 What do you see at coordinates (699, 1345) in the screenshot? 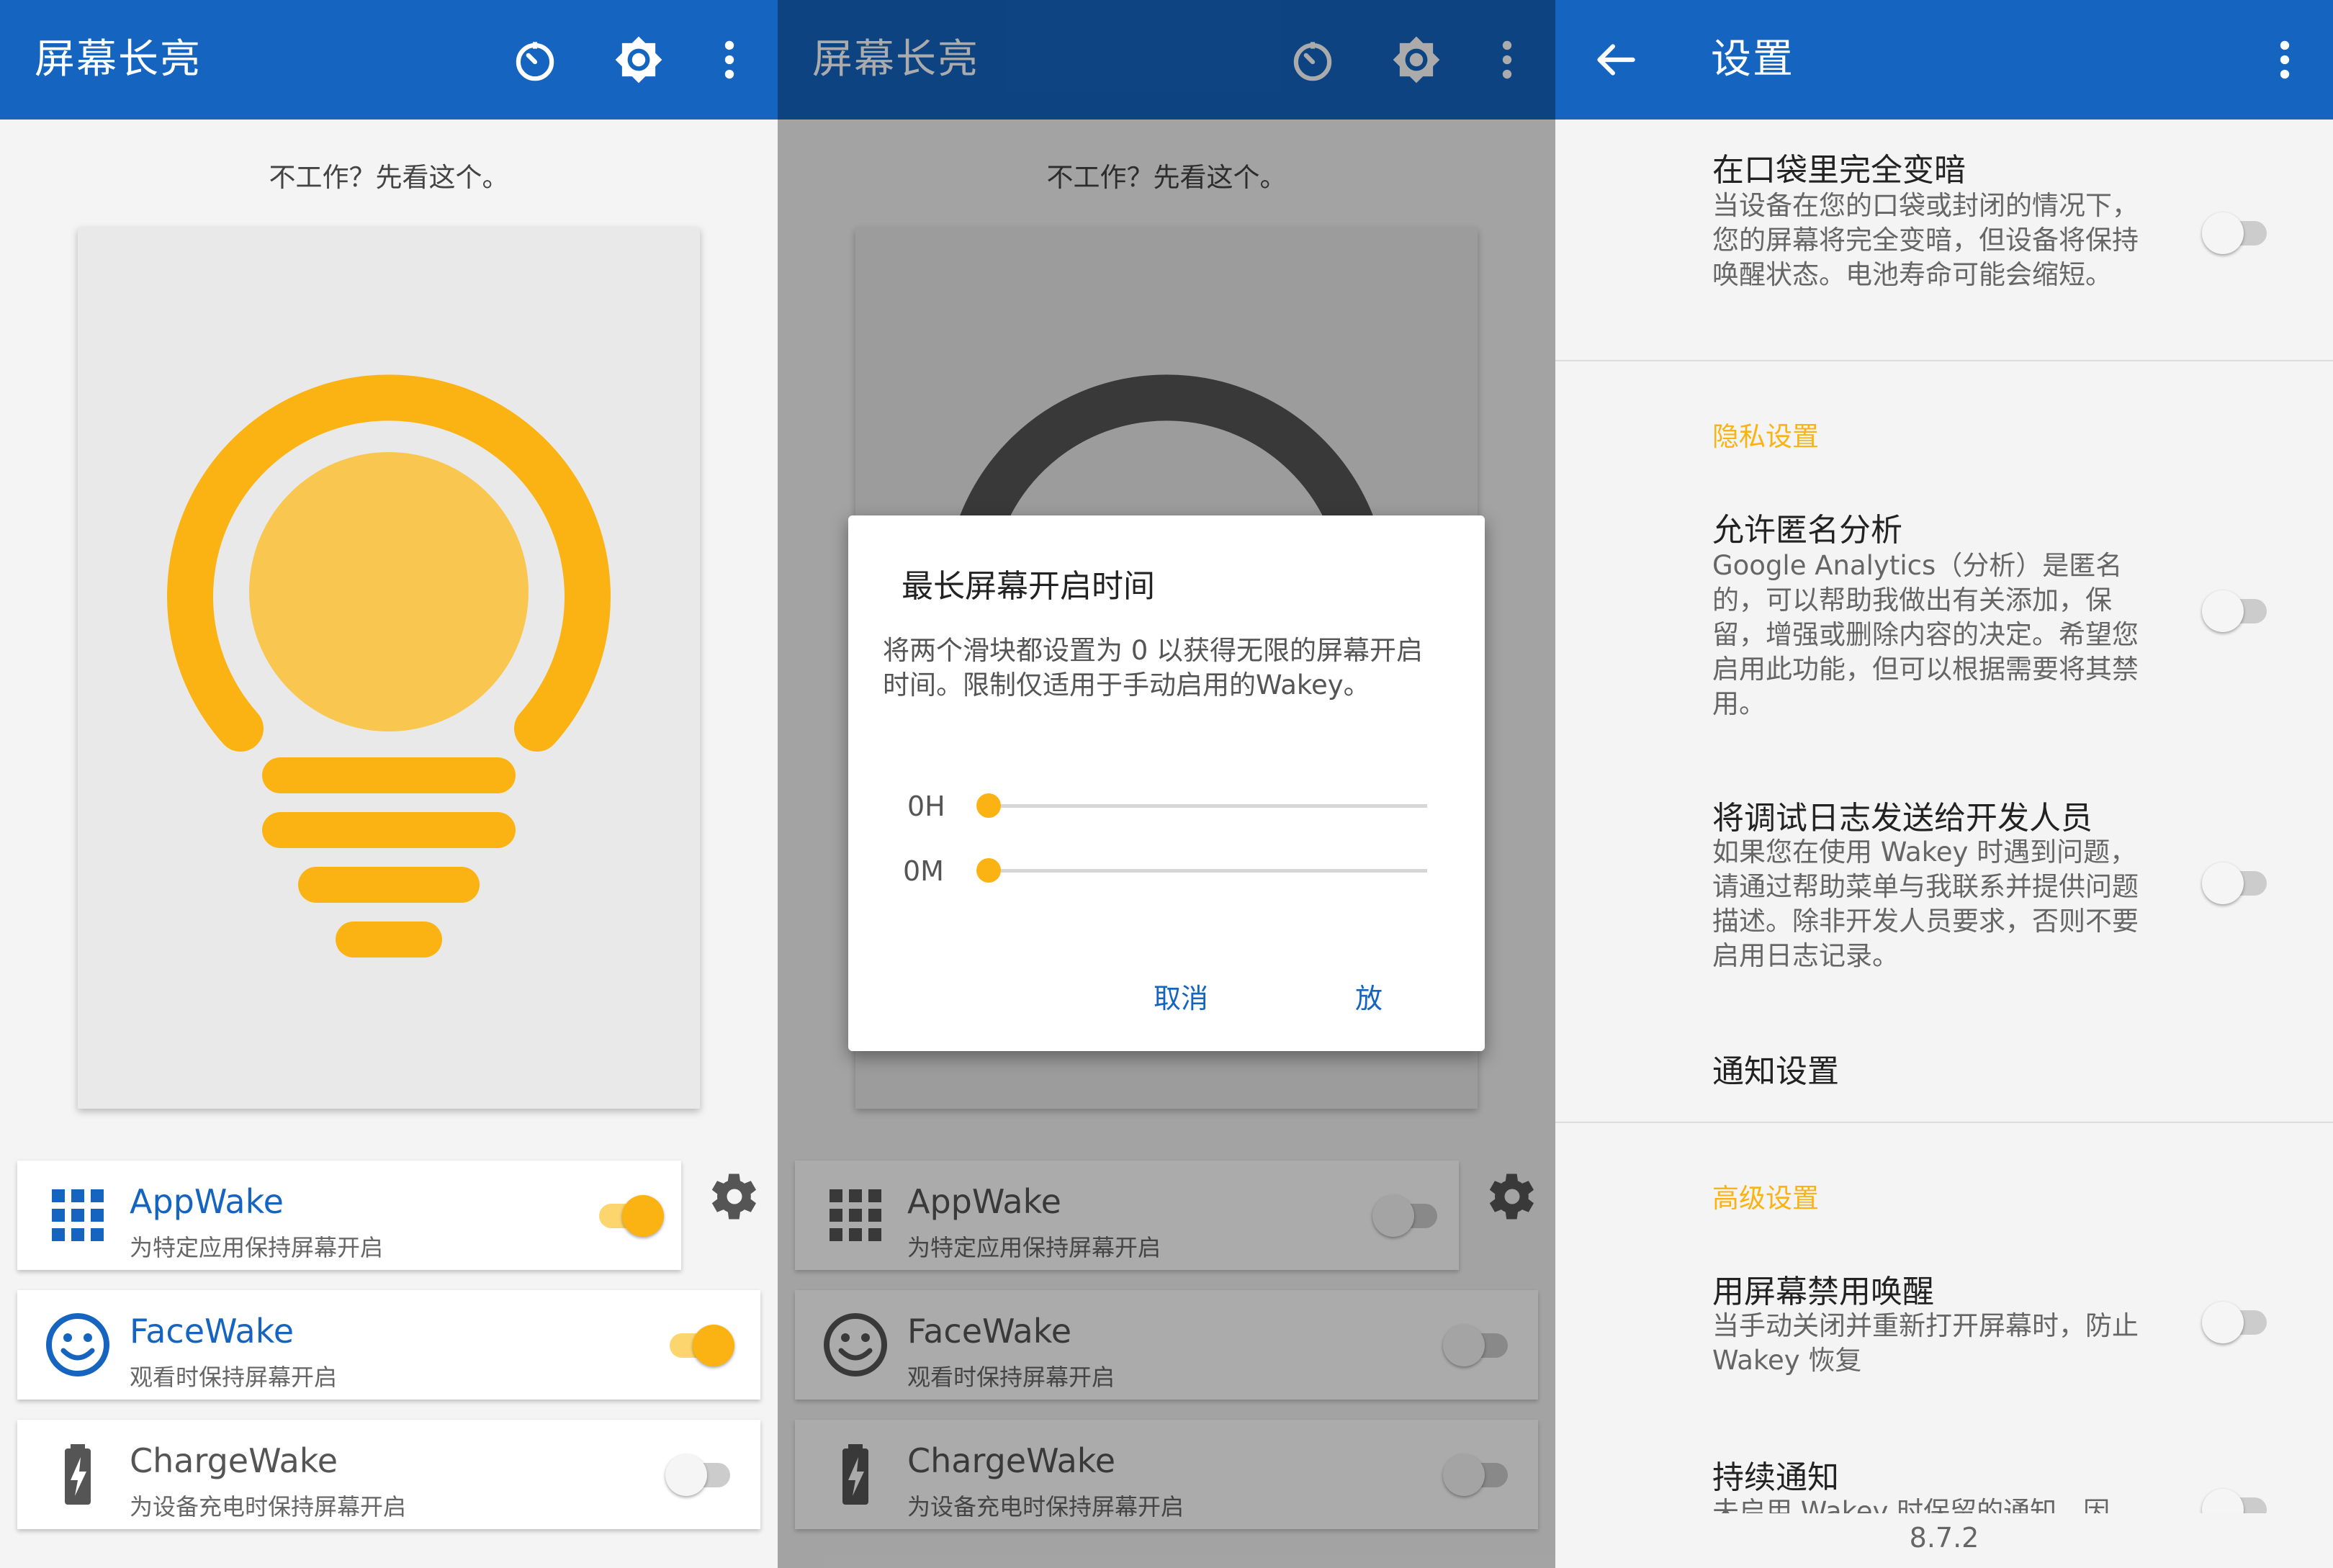
I see `facewake-toggle` at bounding box center [699, 1345].